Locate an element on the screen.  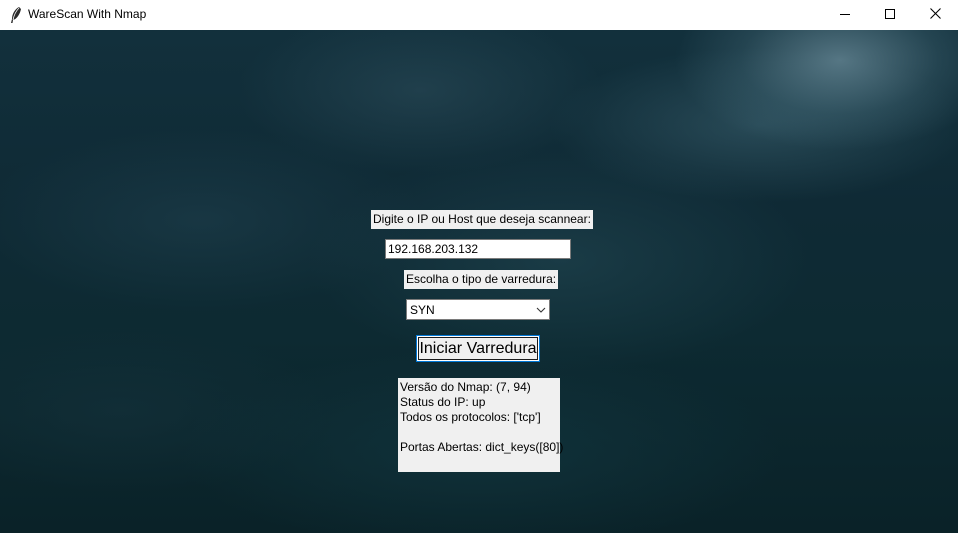
ip-status-text: Status do IP: up is located at coordinates (443, 402).